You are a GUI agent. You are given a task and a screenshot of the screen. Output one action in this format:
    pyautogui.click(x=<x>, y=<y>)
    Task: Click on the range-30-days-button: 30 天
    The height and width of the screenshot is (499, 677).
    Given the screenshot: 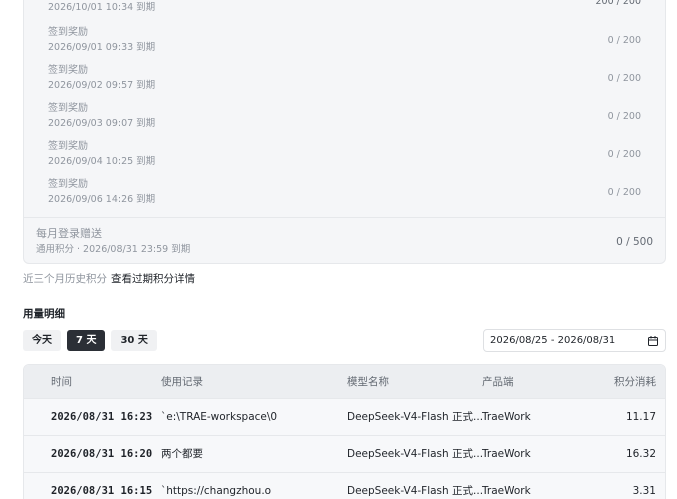 What is the action you would take?
    pyautogui.click(x=134, y=340)
    